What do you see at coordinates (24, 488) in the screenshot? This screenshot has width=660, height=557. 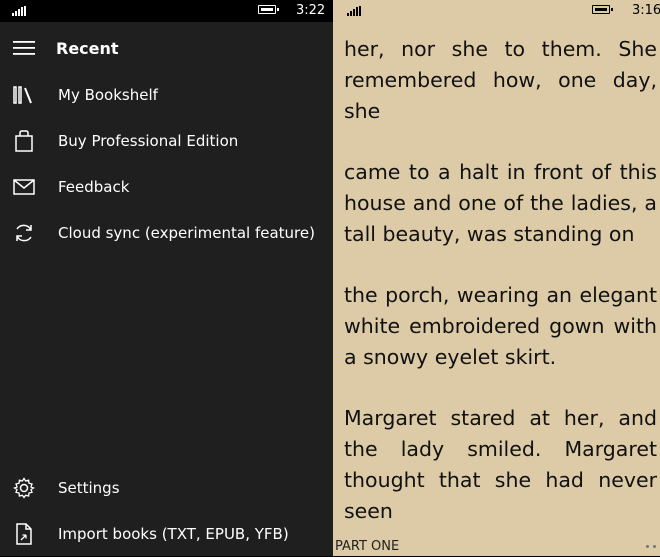 I see `gear-icon` at bounding box center [24, 488].